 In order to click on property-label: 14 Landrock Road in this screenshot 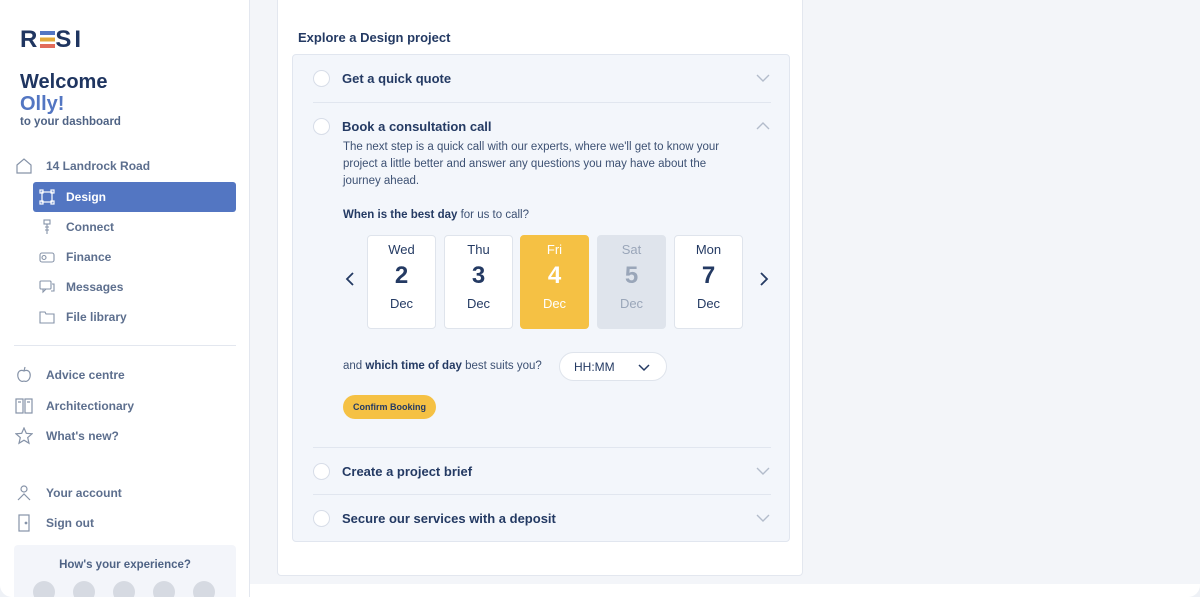, I will do `click(98, 166)`.